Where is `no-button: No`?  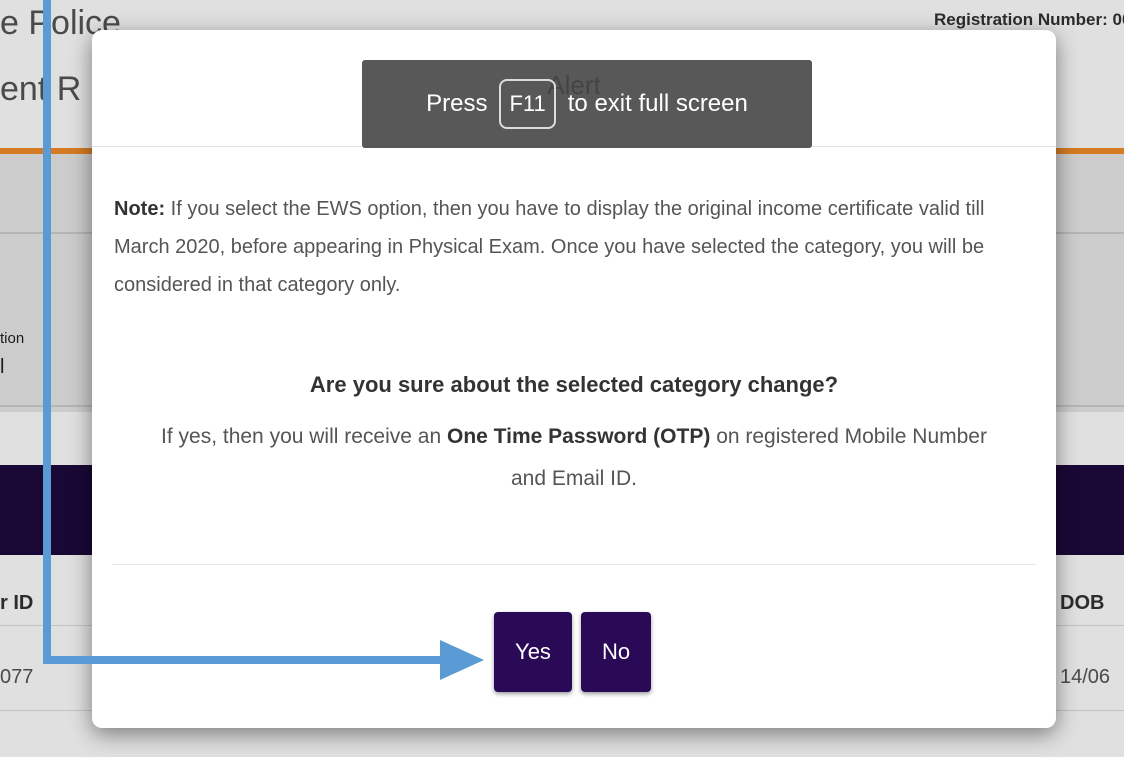
no-button: No is located at coordinates (616, 652).